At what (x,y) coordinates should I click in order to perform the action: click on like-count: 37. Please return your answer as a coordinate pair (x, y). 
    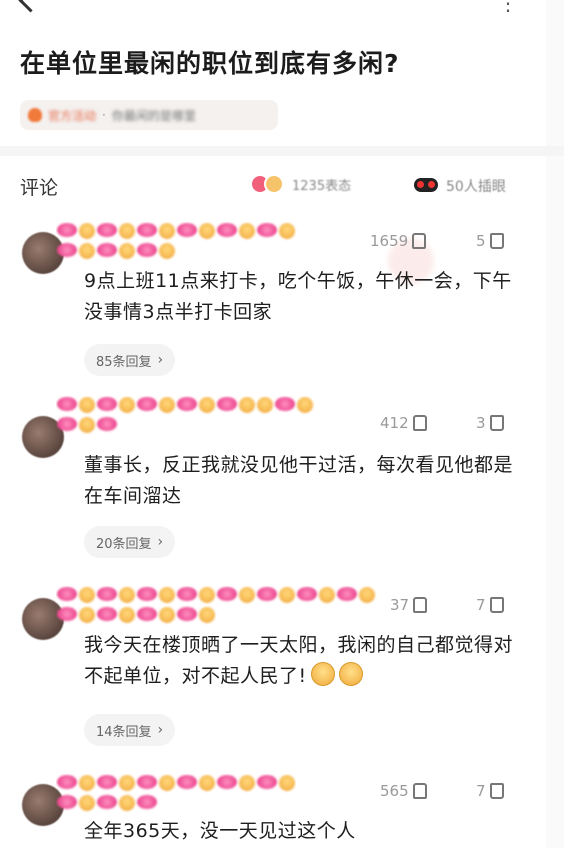
    Looking at the image, I should click on (400, 605).